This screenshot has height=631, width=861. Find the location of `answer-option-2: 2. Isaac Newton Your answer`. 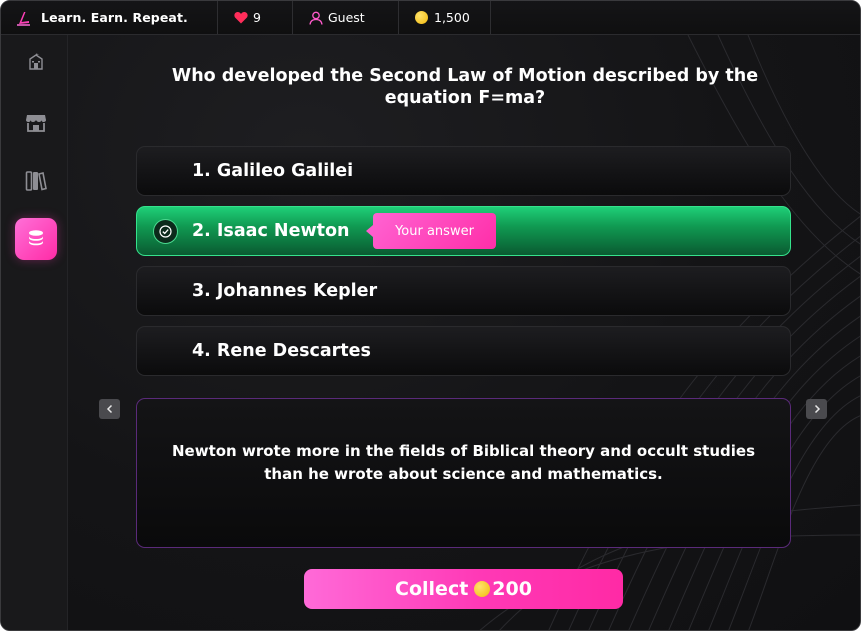

answer-option-2: 2. Isaac Newton Your answer is located at coordinates (463, 231).